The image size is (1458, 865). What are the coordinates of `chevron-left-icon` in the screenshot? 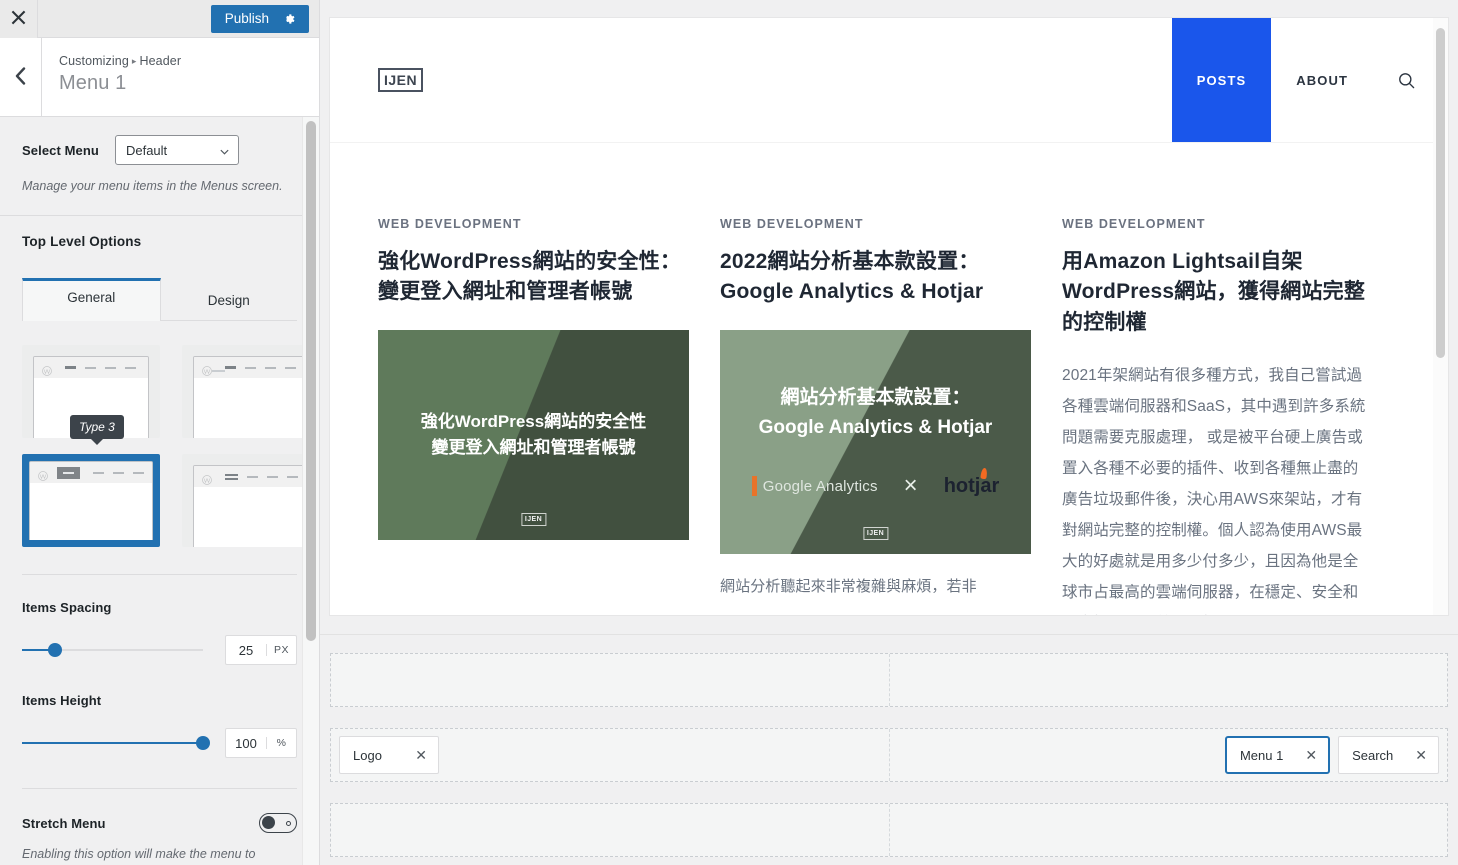 It's located at (20, 77).